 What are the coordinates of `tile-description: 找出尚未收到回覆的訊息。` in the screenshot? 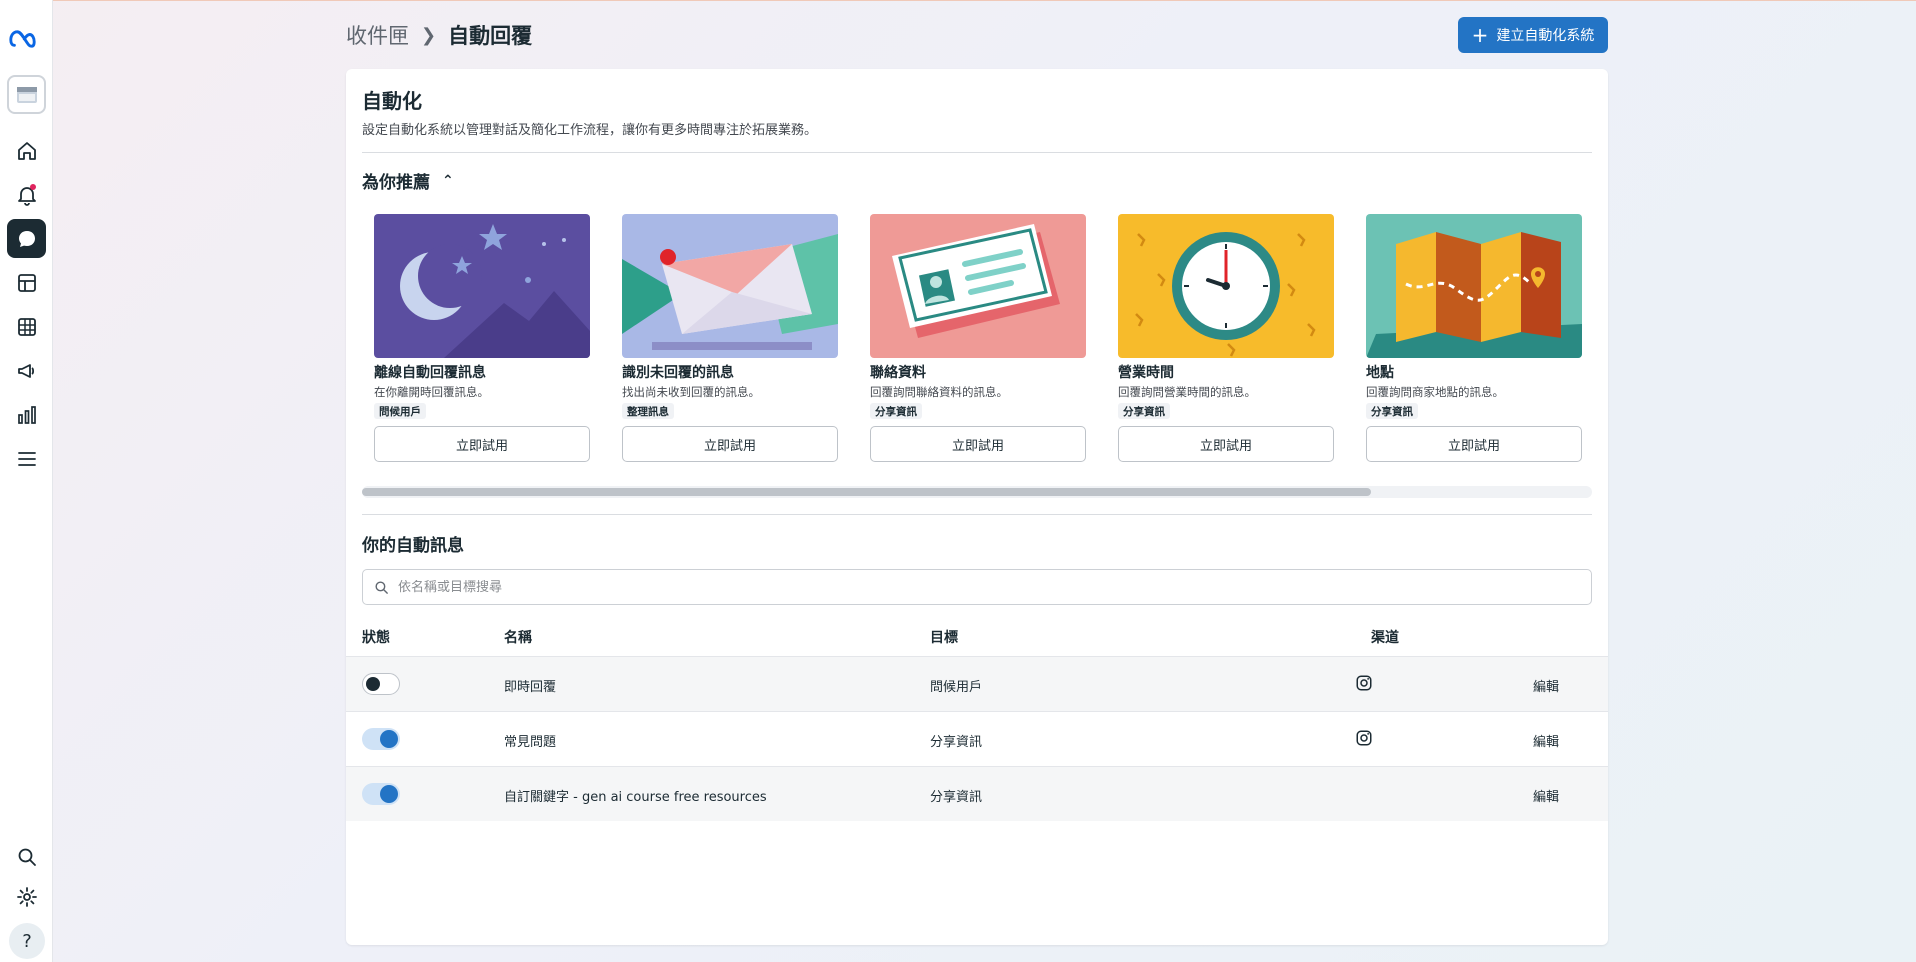 It's located at (691, 392).